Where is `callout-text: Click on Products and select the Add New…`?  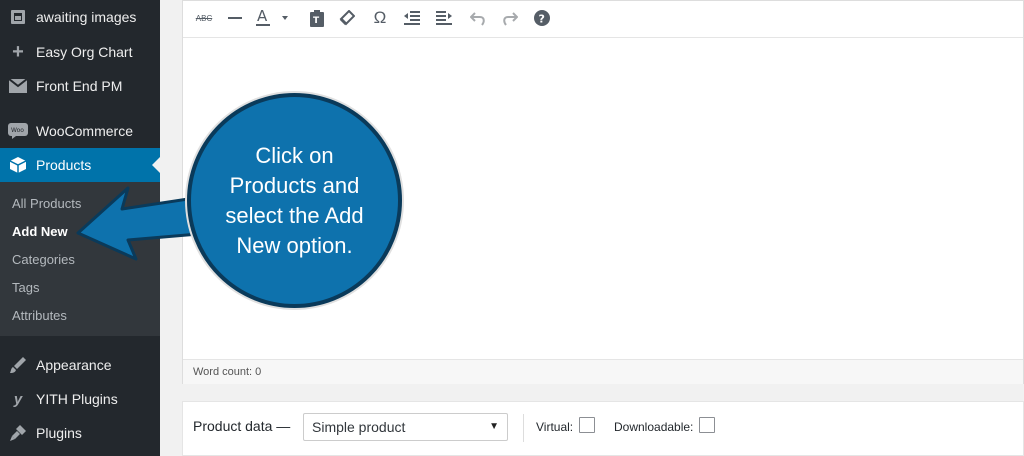
callout-text: Click on Products and select the Add New… is located at coordinates (294, 200).